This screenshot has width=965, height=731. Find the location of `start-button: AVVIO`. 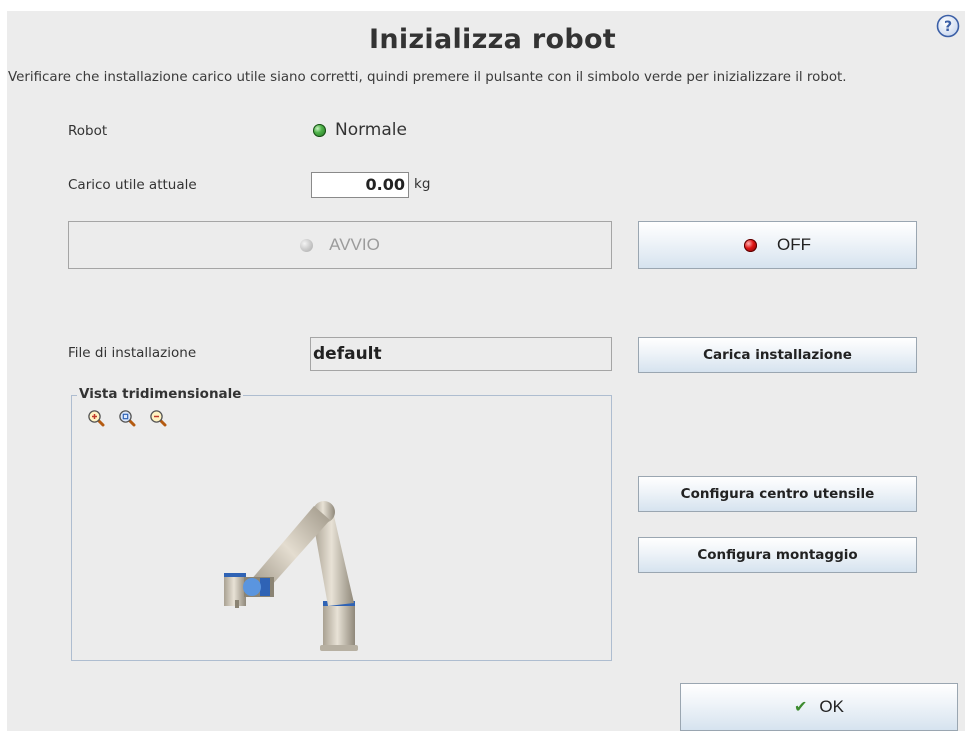

start-button: AVVIO is located at coordinates (340, 245).